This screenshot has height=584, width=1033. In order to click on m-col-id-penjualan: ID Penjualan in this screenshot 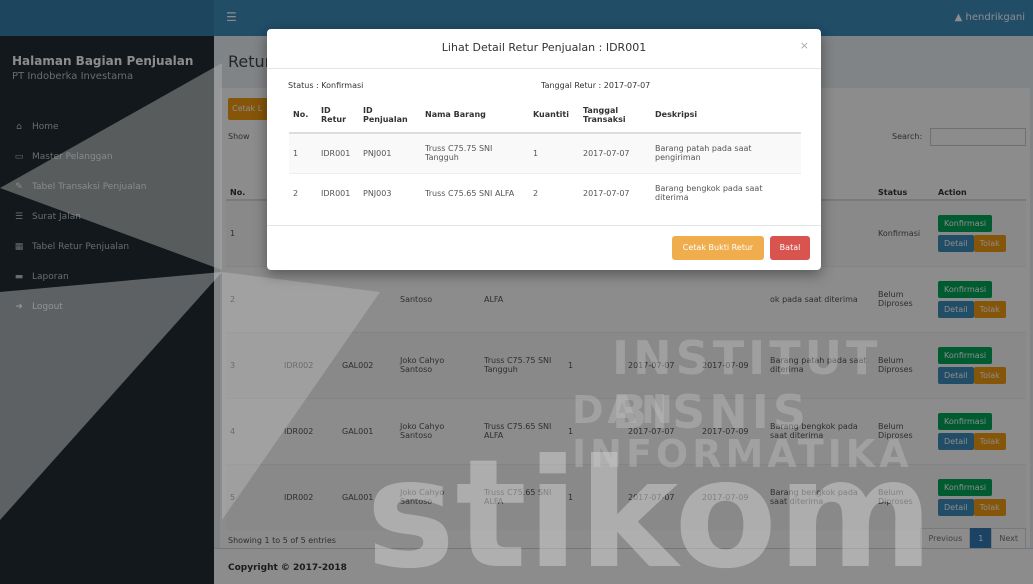, I will do `click(390, 115)`.